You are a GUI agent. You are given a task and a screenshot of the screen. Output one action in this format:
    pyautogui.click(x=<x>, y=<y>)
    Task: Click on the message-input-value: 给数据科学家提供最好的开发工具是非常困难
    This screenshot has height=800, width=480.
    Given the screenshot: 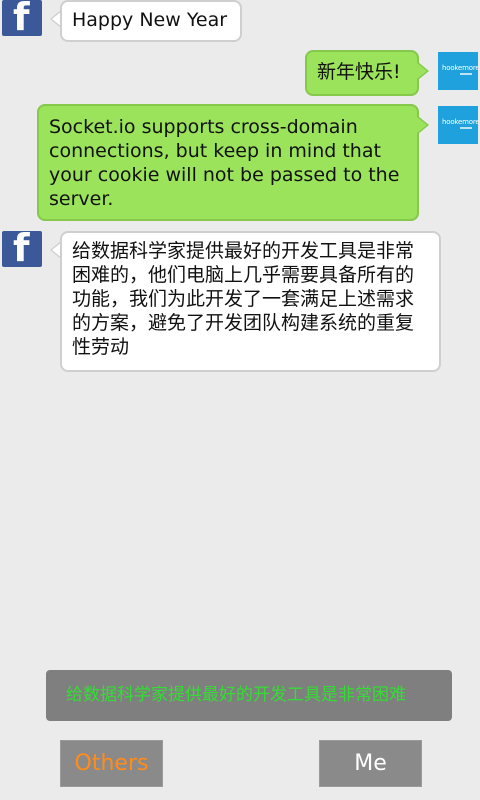 What is the action you would take?
    pyautogui.click(x=236, y=695)
    